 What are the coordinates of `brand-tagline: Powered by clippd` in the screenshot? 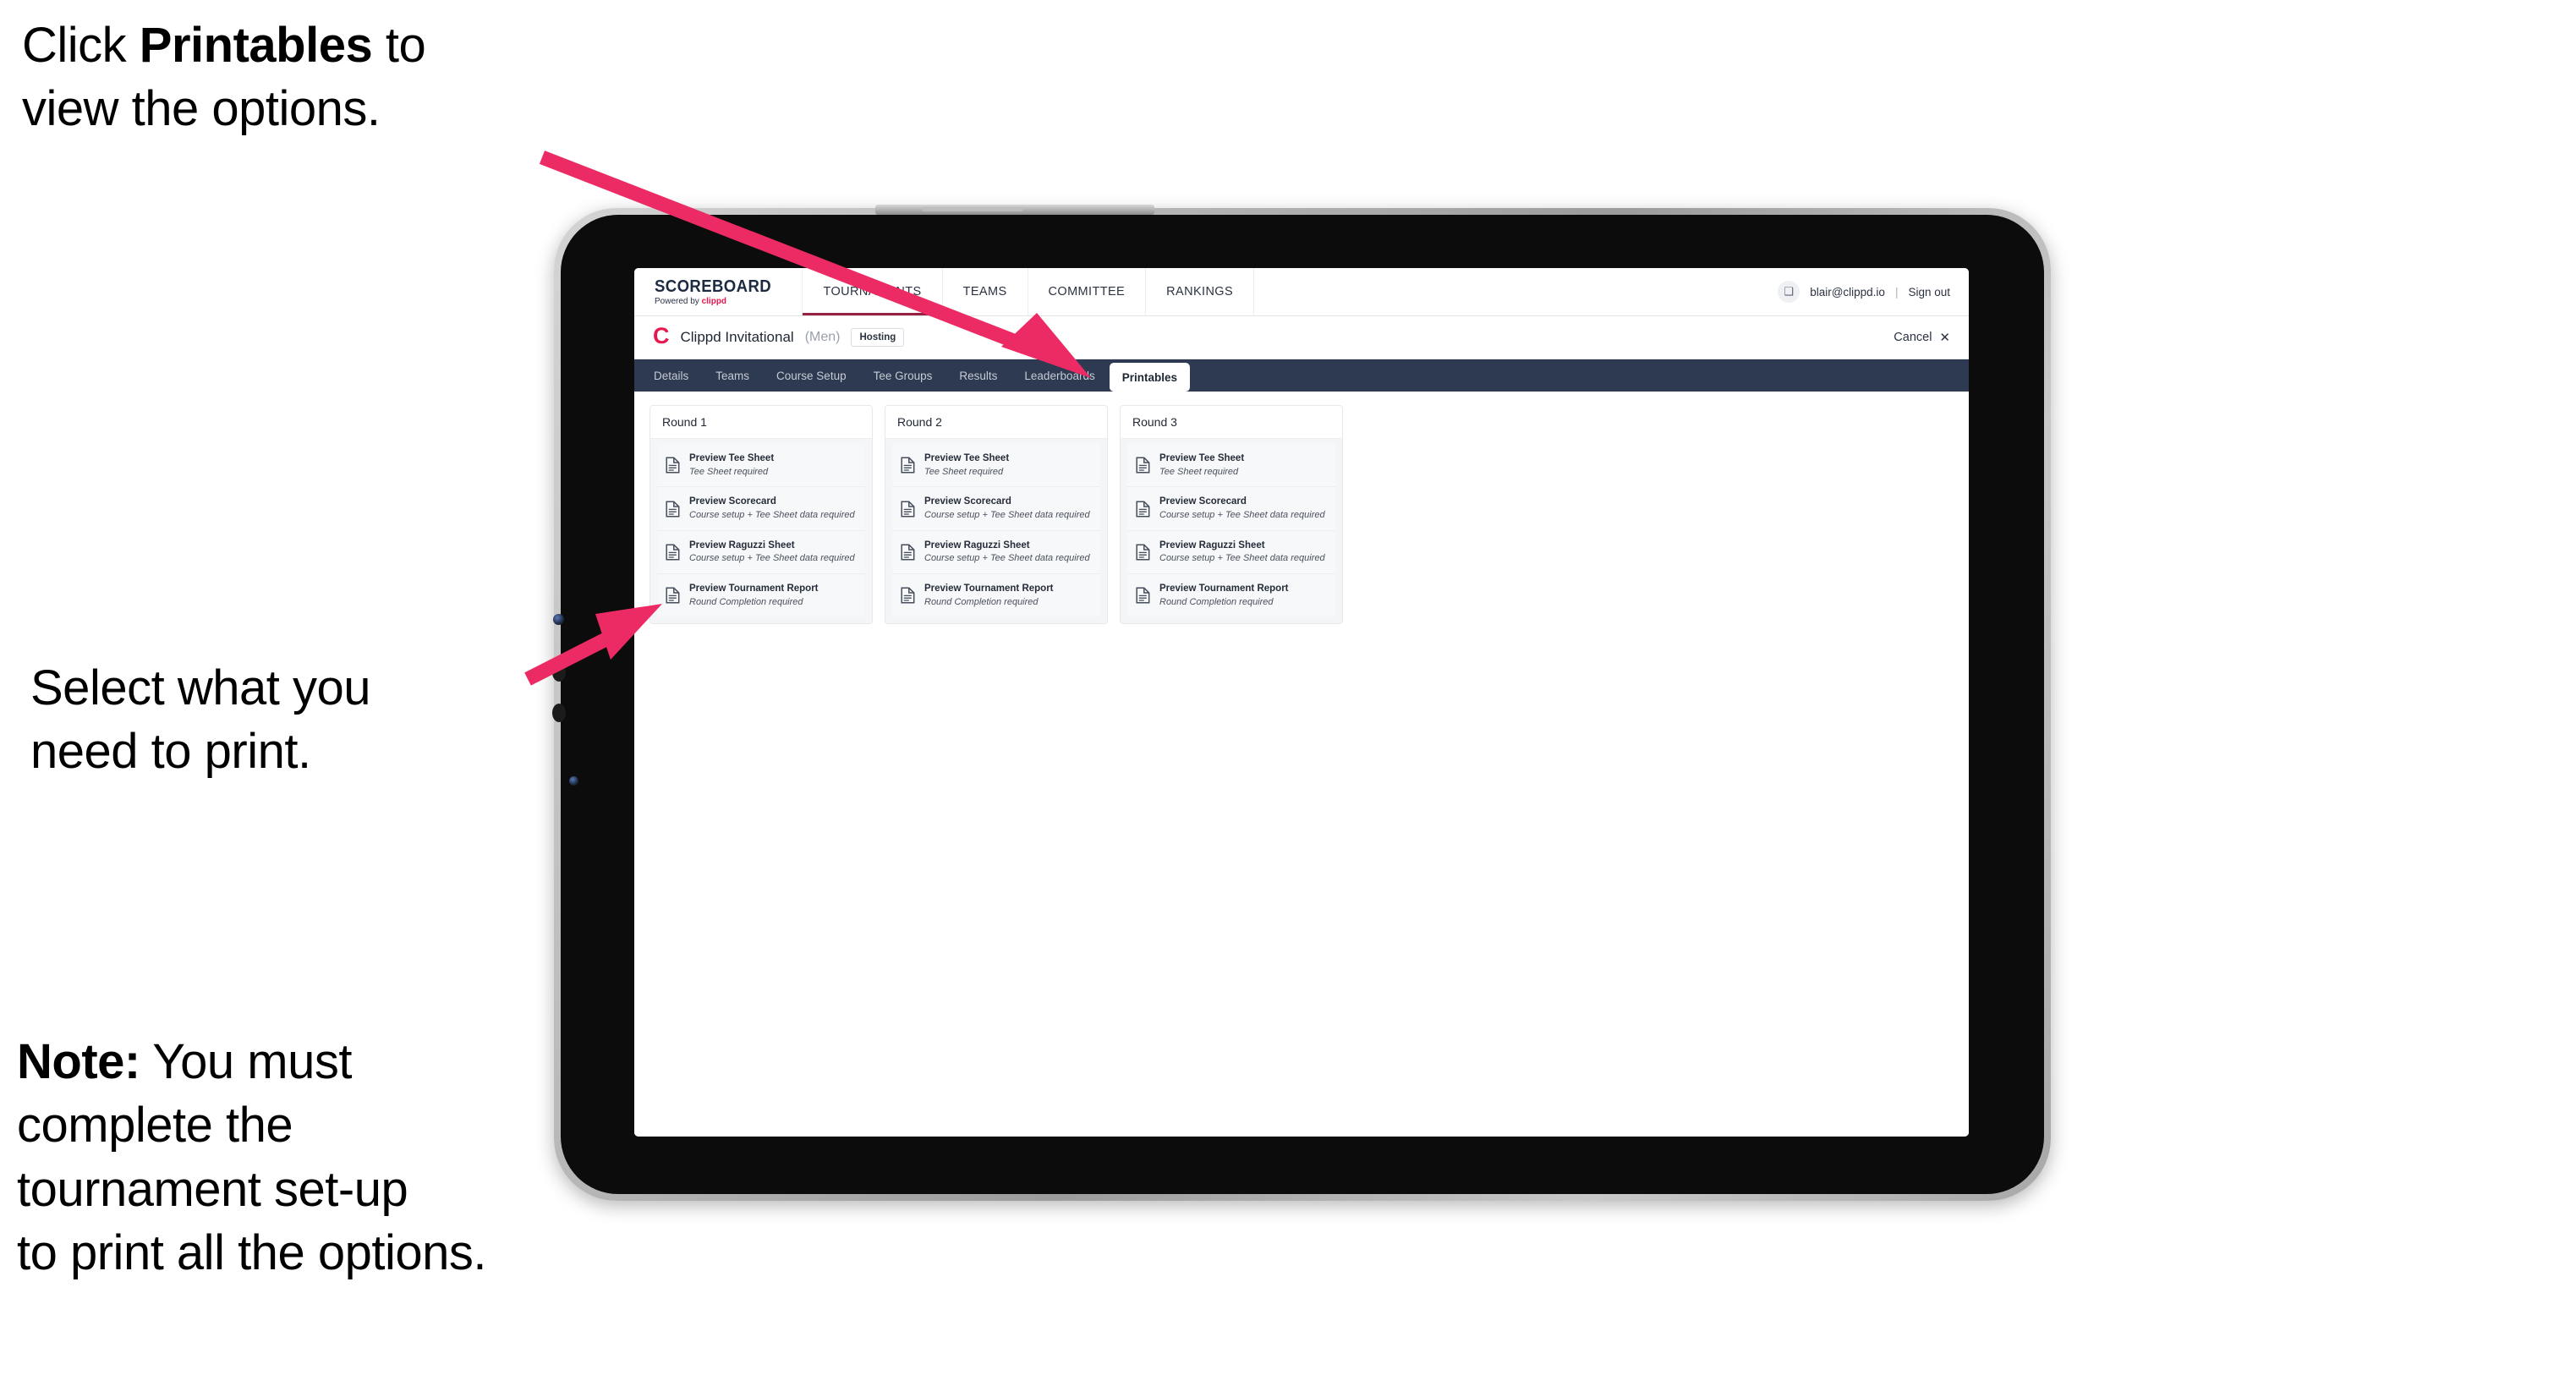 It's located at (717, 301).